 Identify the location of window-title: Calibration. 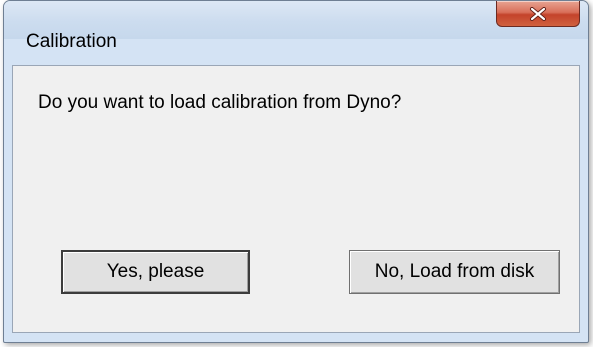
(71, 41).